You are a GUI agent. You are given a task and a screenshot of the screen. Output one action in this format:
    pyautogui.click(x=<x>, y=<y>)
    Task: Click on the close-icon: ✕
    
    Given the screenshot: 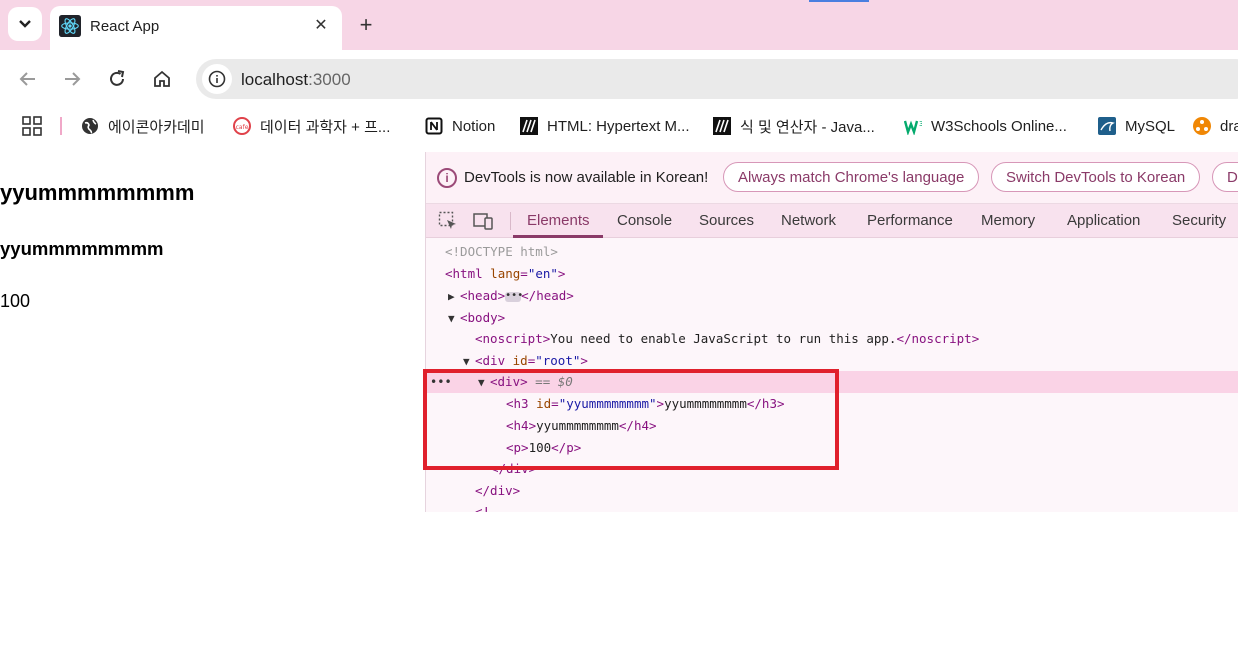 What is the action you would take?
    pyautogui.click(x=321, y=25)
    